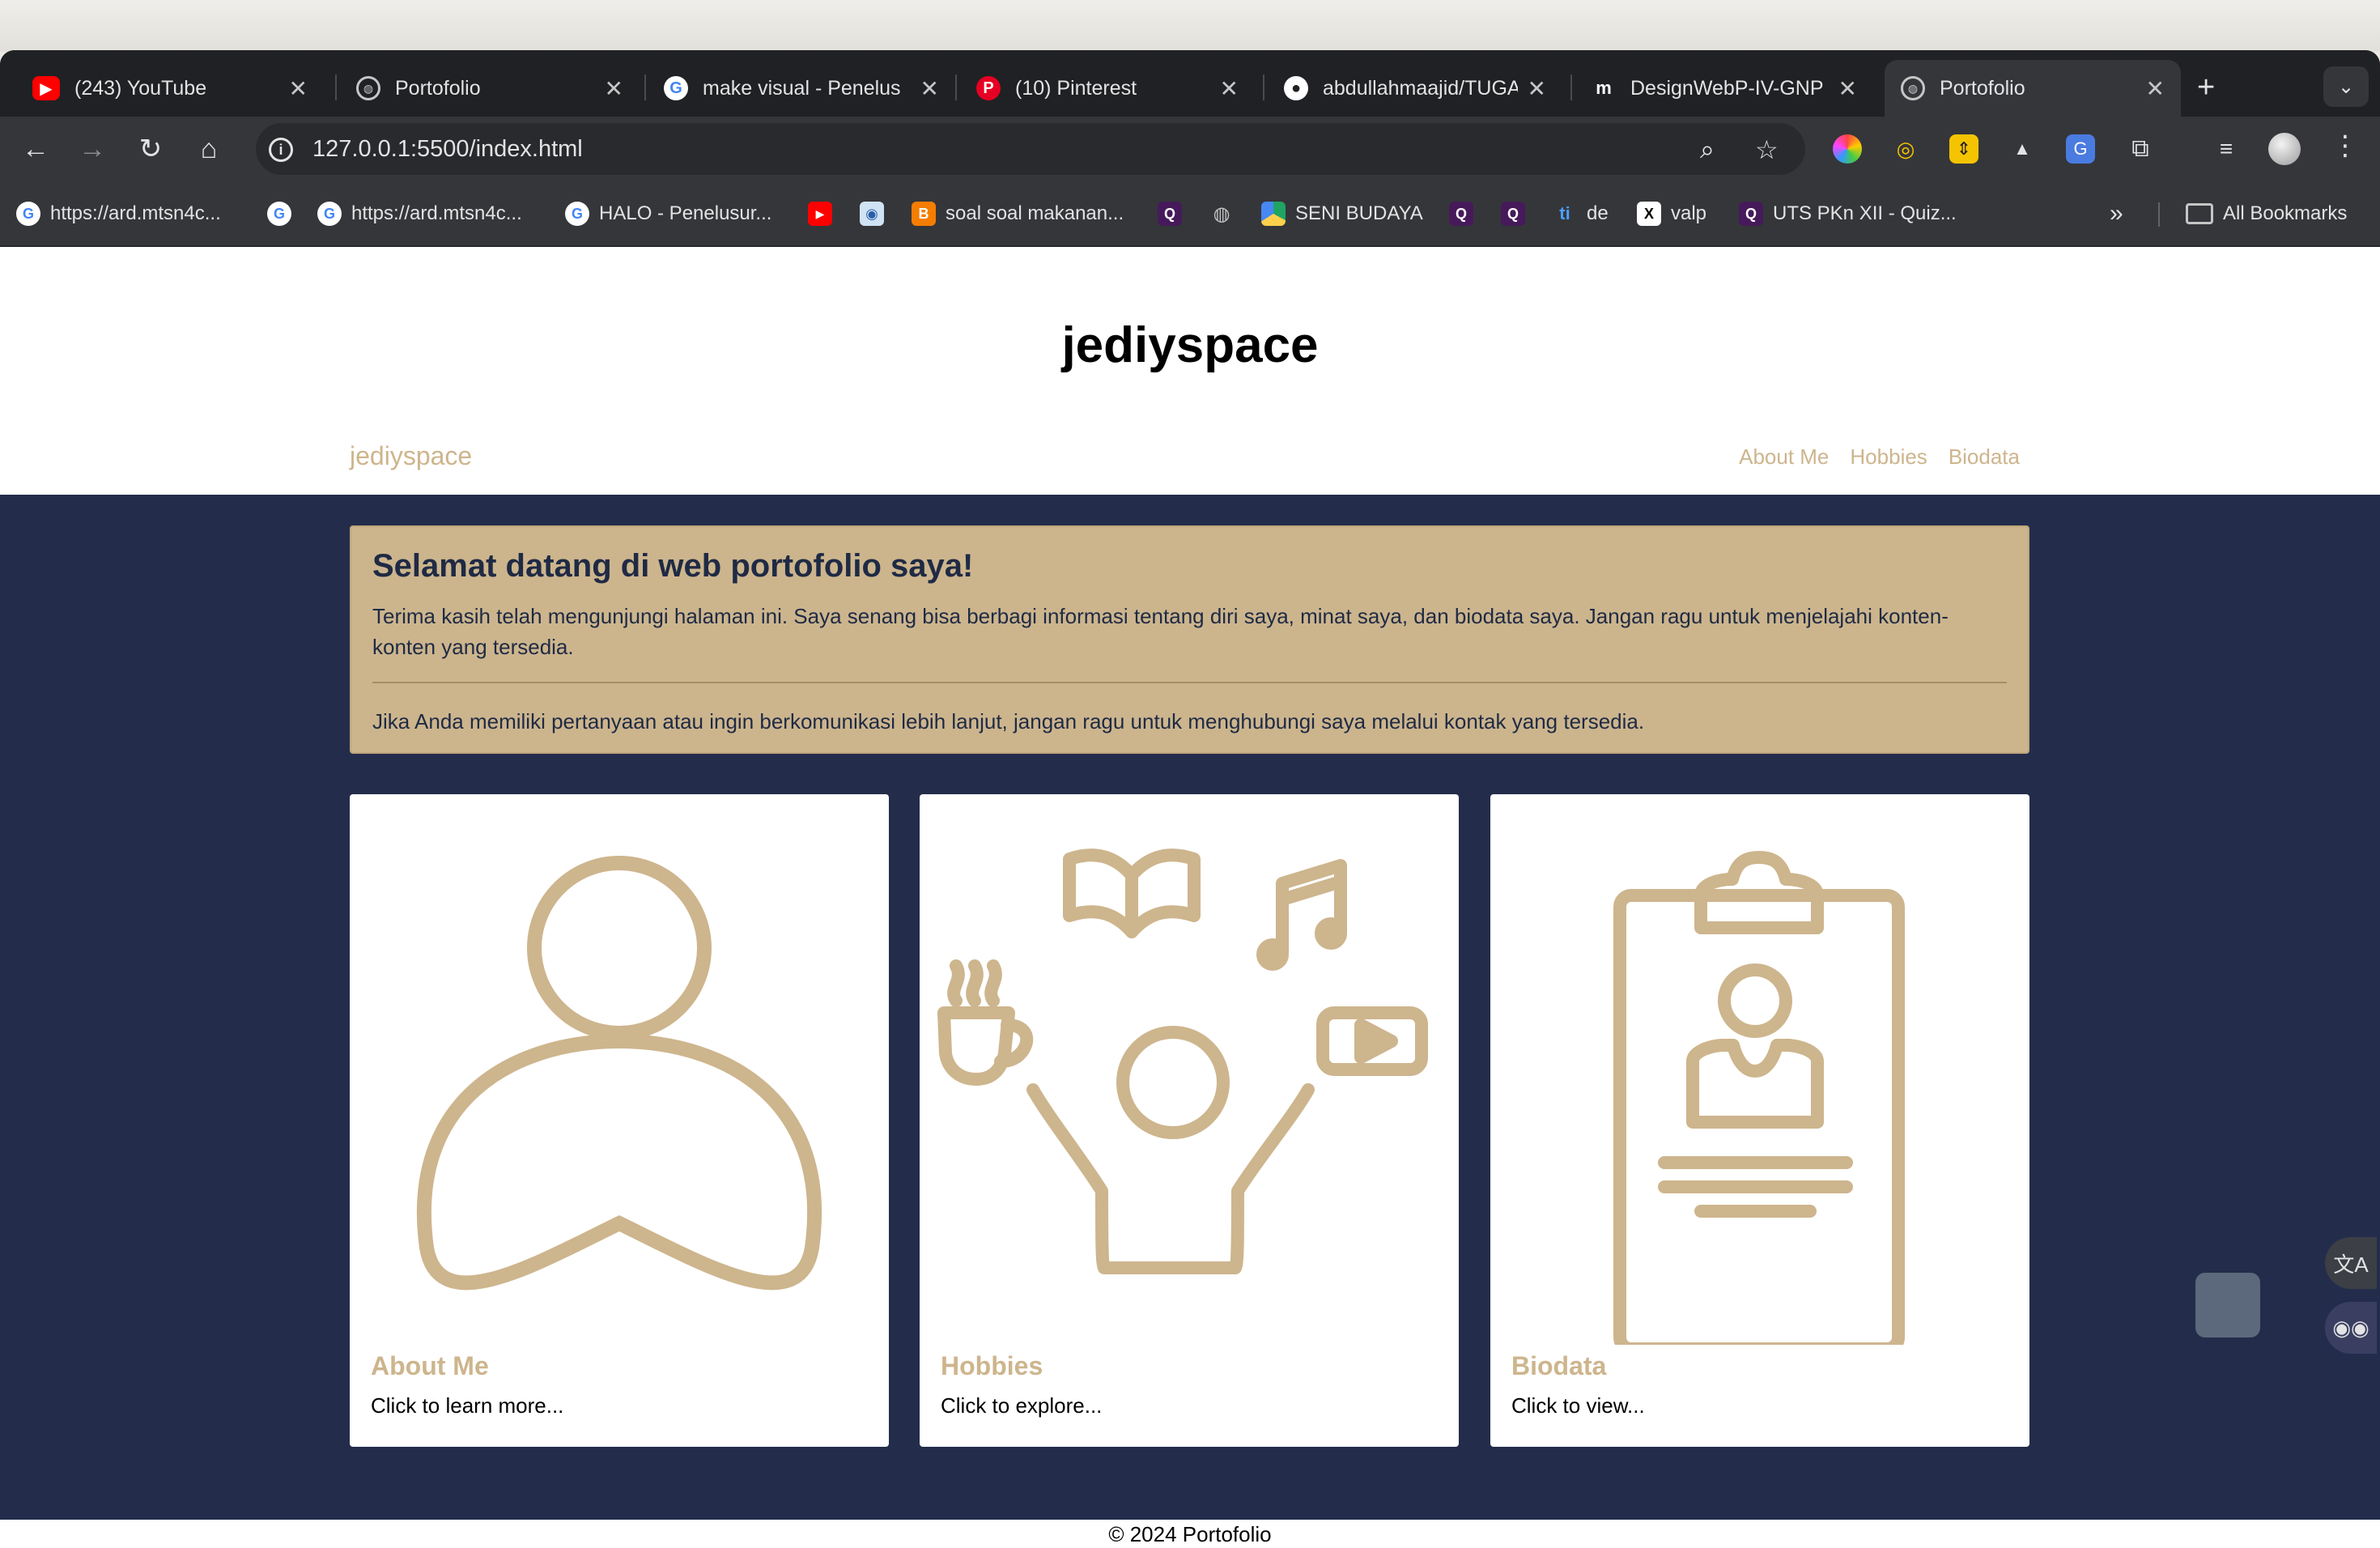 Image resolution: width=2380 pixels, height=1548 pixels. What do you see at coordinates (2116, 214) in the screenshot?
I see `more-bookmarks-chevron-icon: »` at bounding box center [2116, 214].